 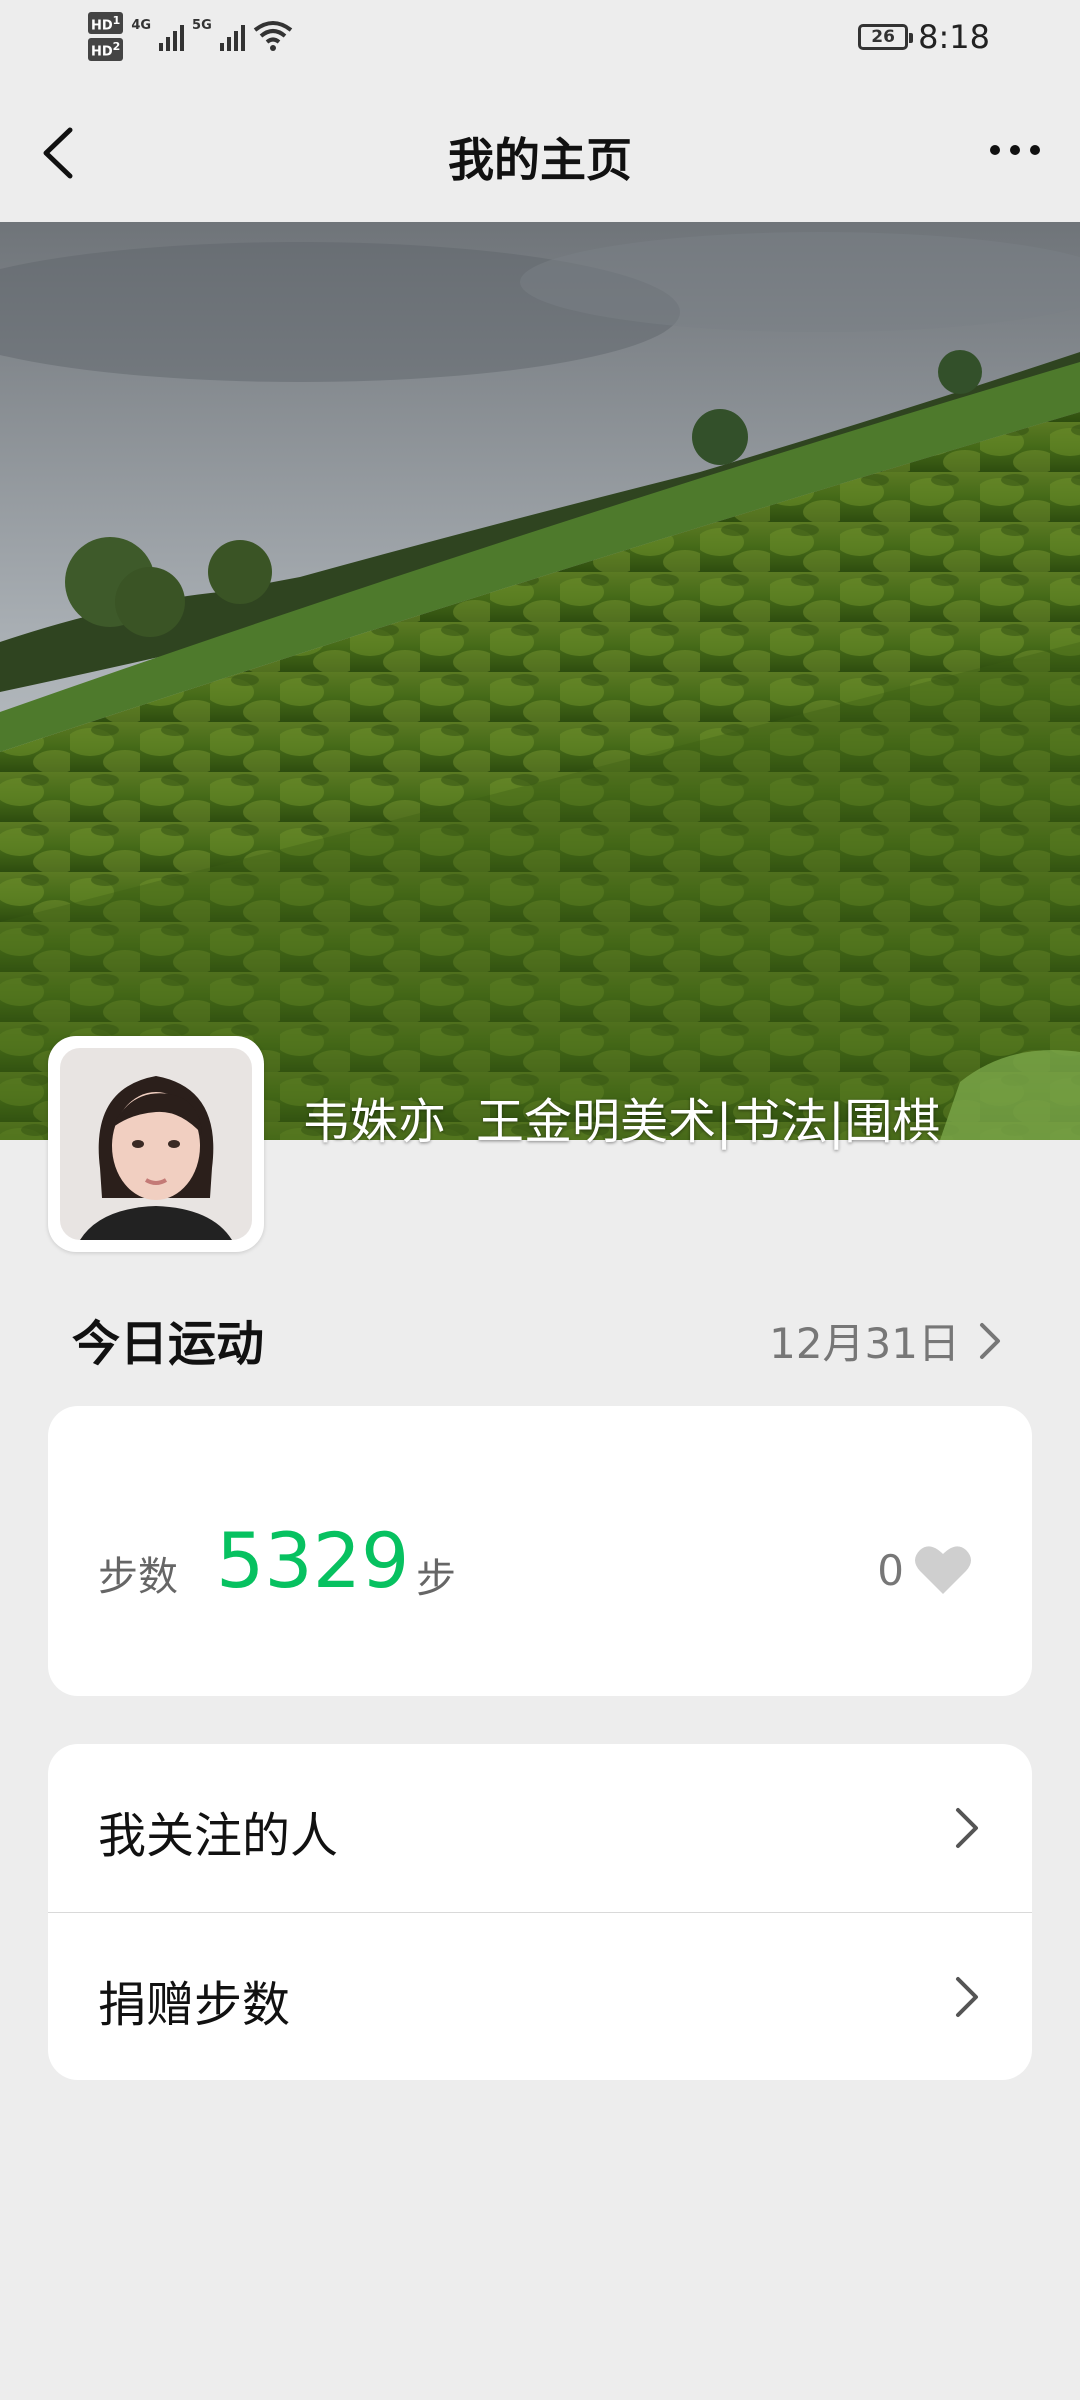 I want to click on today-date: 12月31日, so click(x=864, y=1343).